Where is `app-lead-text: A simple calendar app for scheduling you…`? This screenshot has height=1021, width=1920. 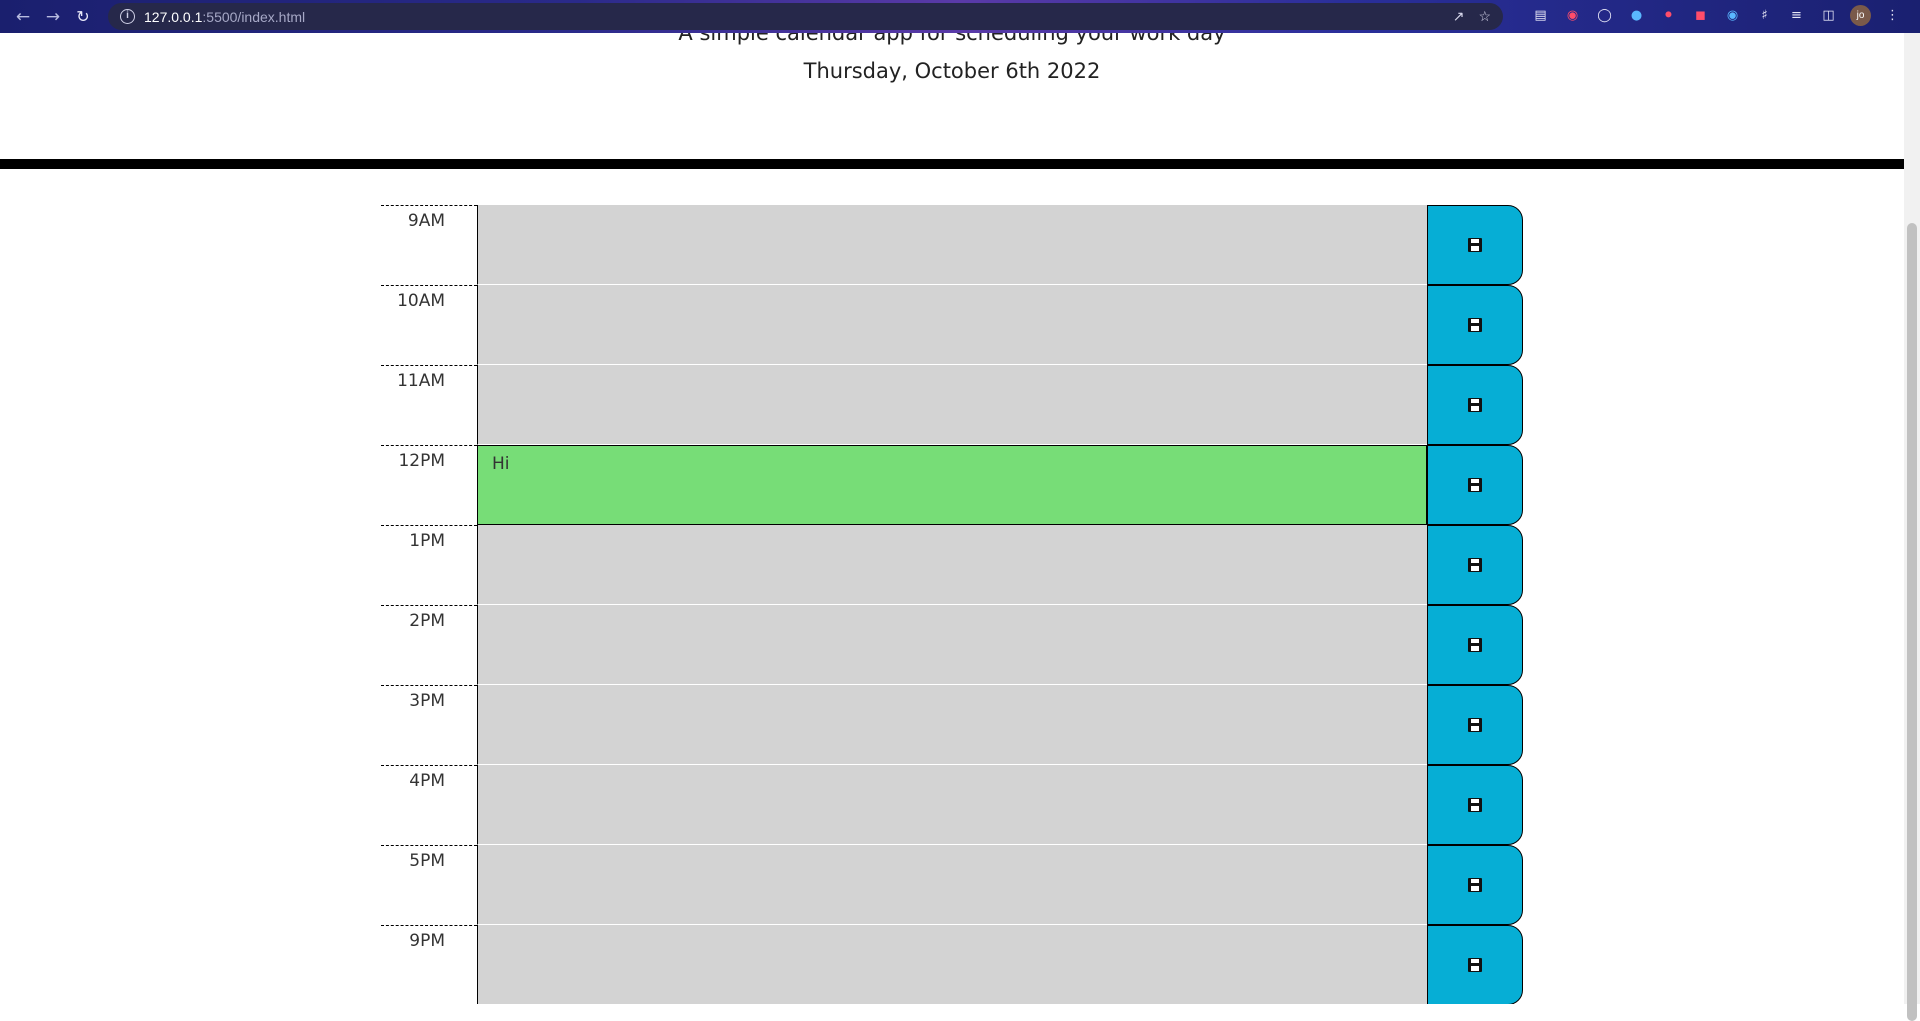 app-lead-text: A simple calendar app for scheduling you… is located at coordinates (952, 39).